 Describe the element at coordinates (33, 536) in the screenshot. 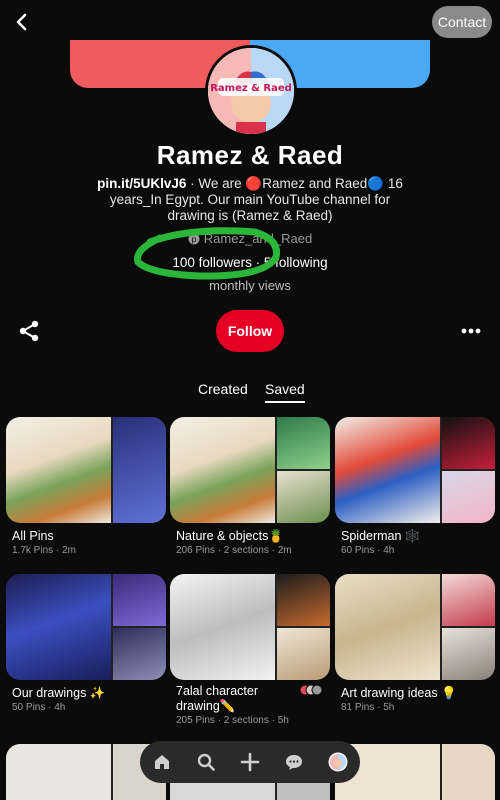

I see `board-title: All Pins` at that location.